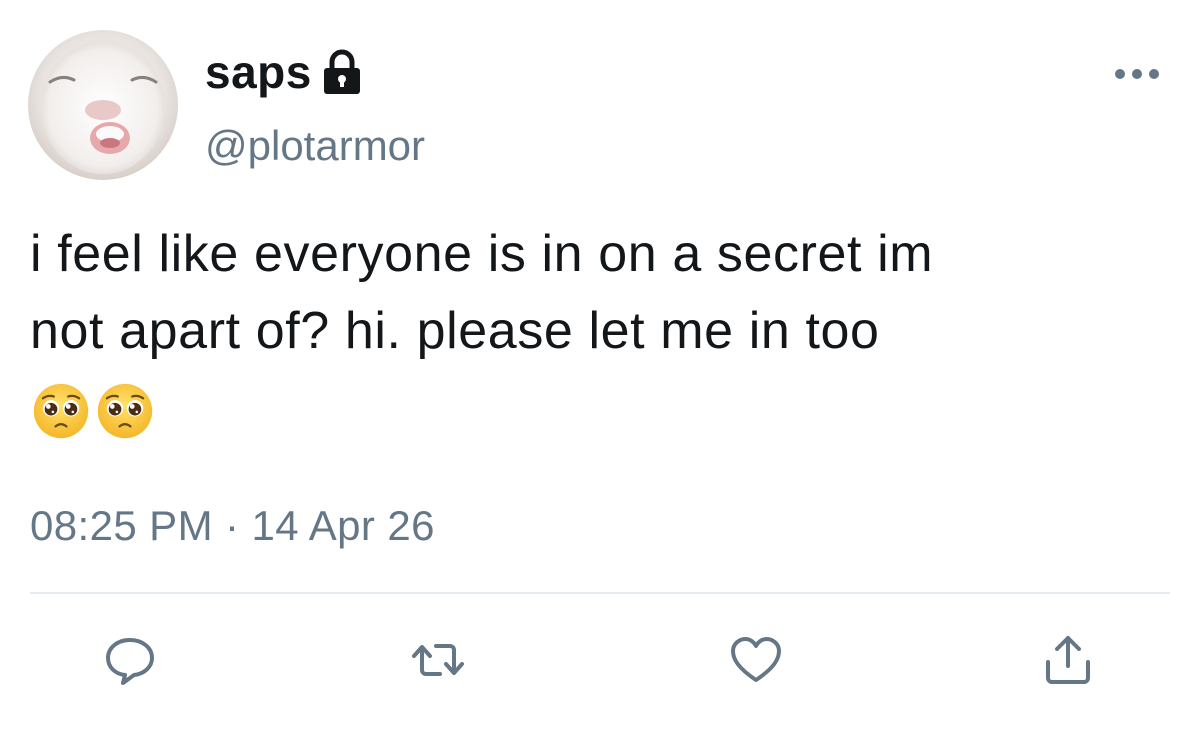  I want to click on user-handle: @plotarmor, so click(315, 146).